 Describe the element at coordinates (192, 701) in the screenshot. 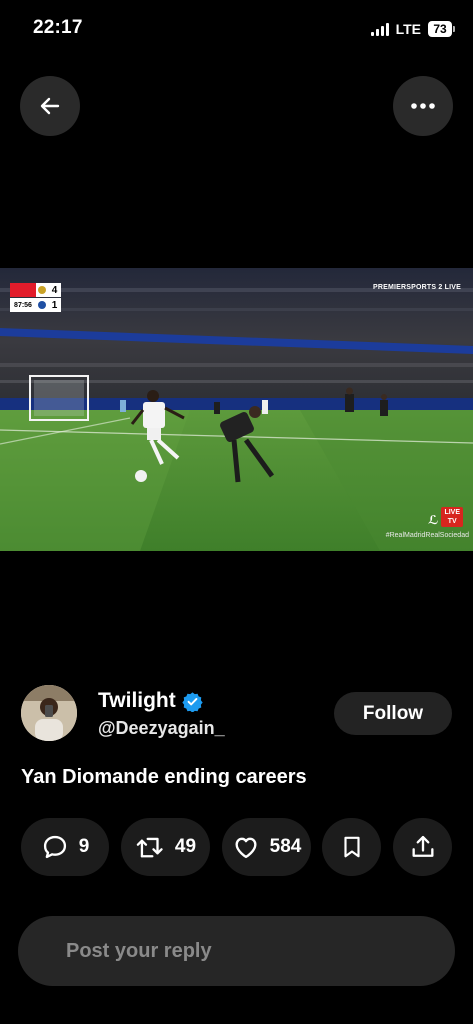

I see `verified-badge-icon` at that location.